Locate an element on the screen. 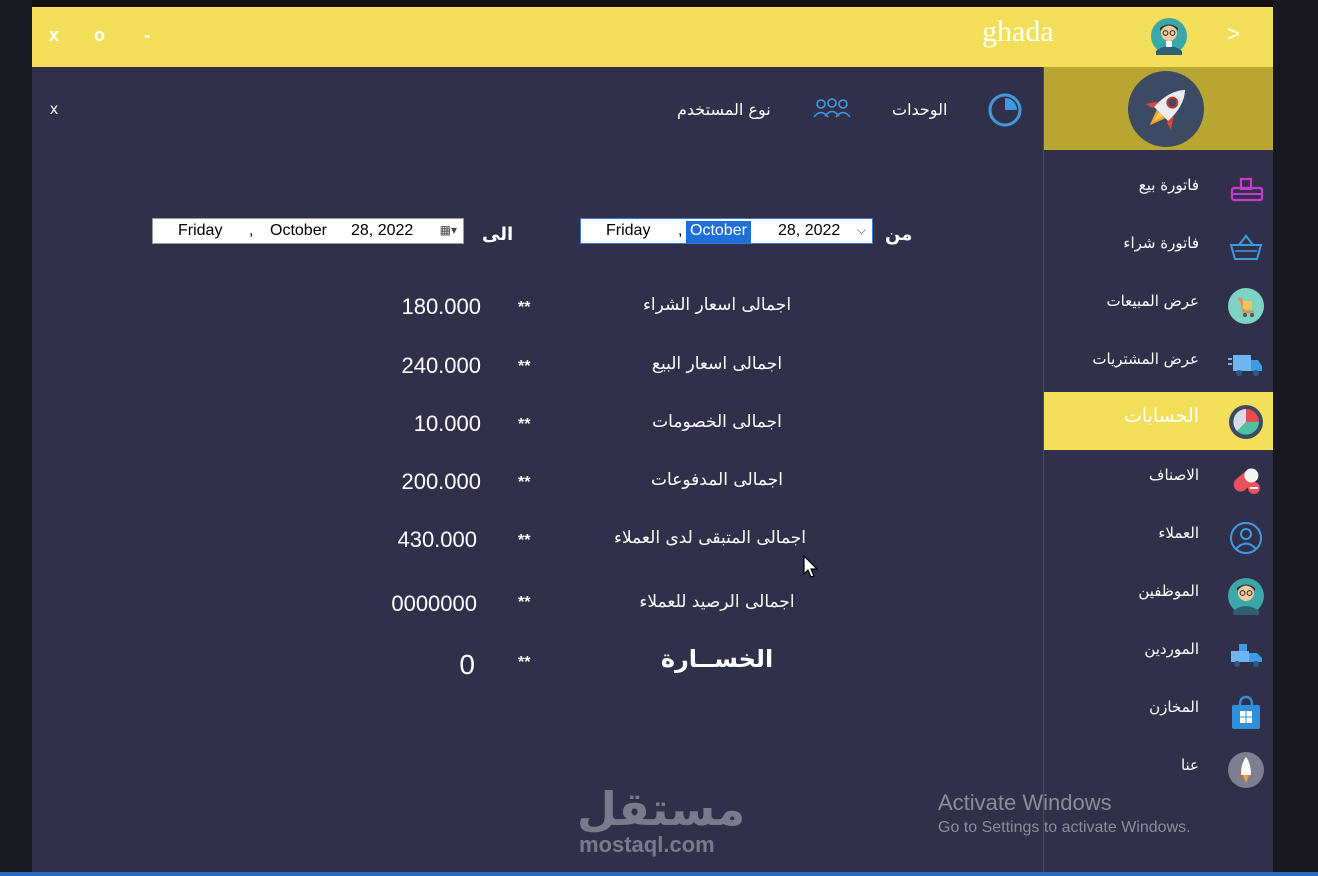  from-weekday: Friday is located at coordinates (628, 230).